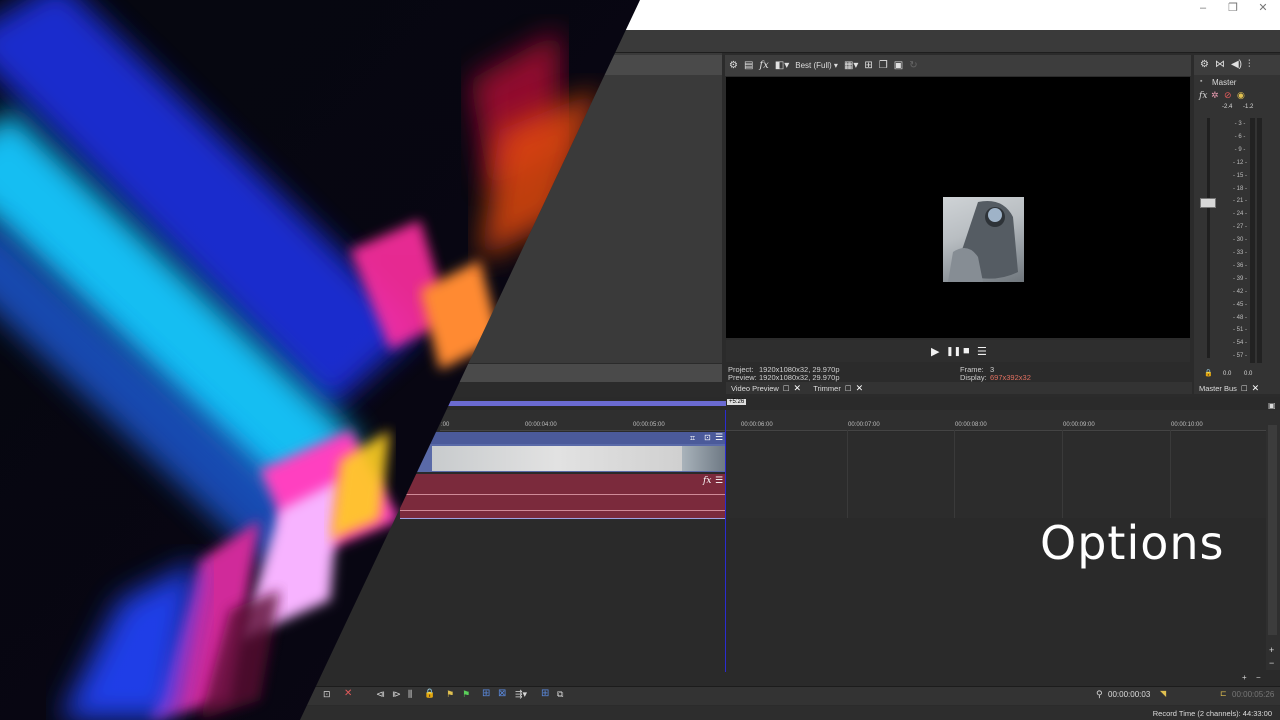 The height and width of the screenshot is (720, 1280). I want to click on solo-icon: ◉, so click(1241, 95).